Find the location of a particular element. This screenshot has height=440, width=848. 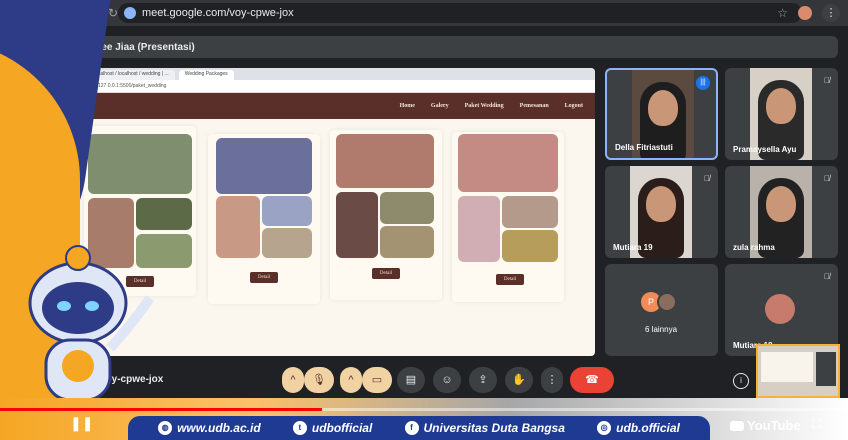

nav-galery: Galery is located at coordinates (439, 106).